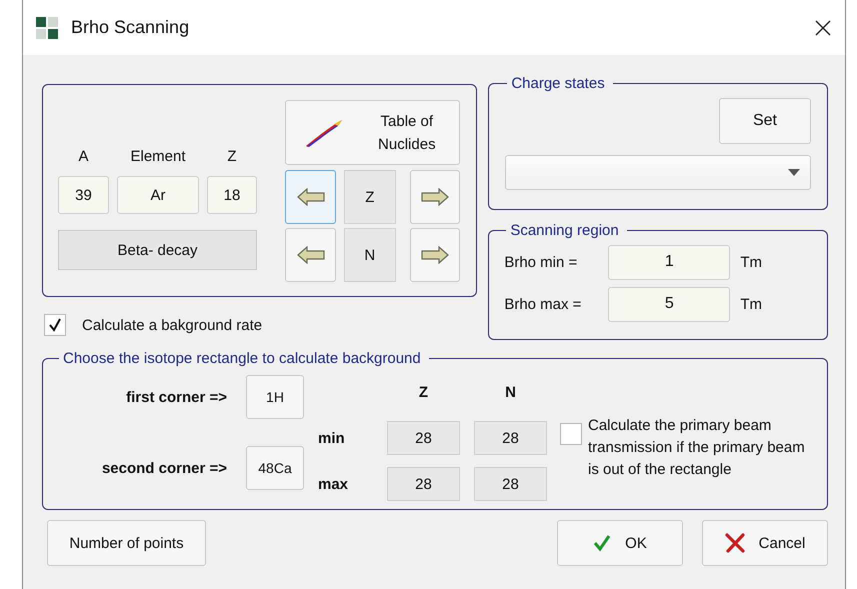 The width and height of the screenshot is (857, 589). What do you see at coordinates (275, 468) in the screenshot?
I see `isotope-button: 48Ca` at bounding box center [275, 468].